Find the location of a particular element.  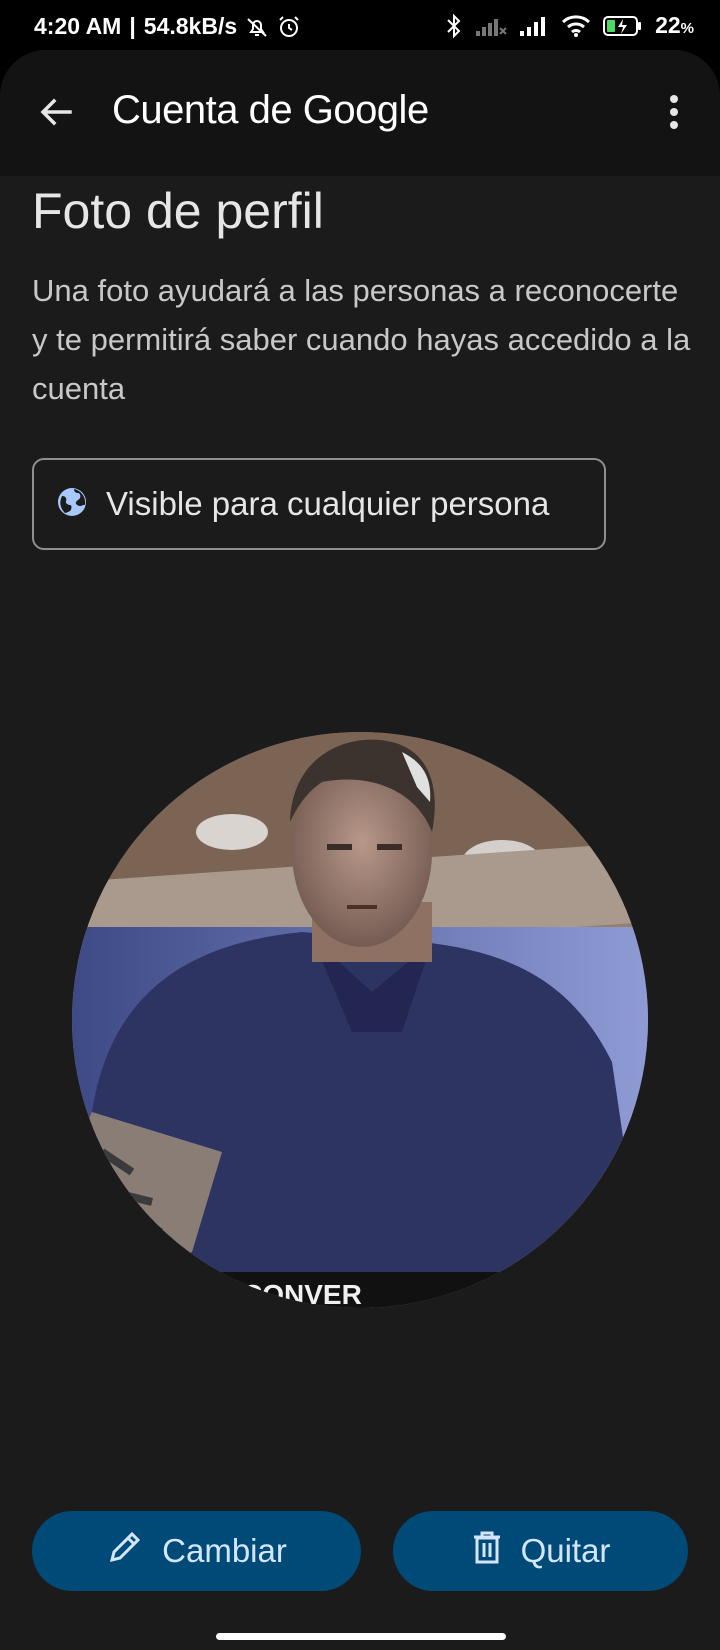

signal-icon is located at coordinates (534, 26).